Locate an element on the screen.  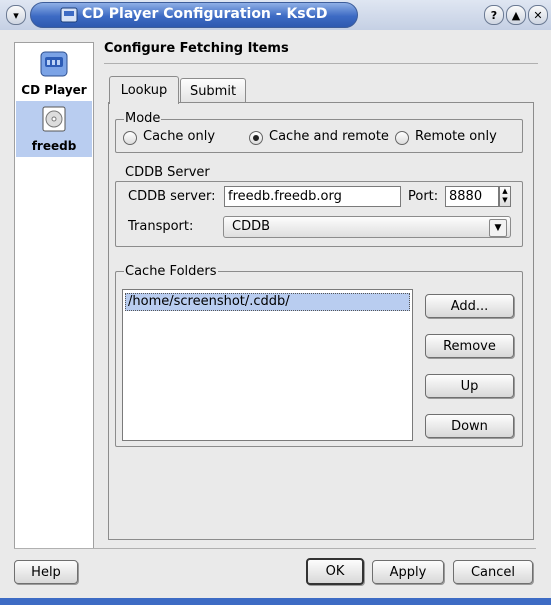
sidebar-item-cd-player: CD Player is located at coordinates (54, 72).